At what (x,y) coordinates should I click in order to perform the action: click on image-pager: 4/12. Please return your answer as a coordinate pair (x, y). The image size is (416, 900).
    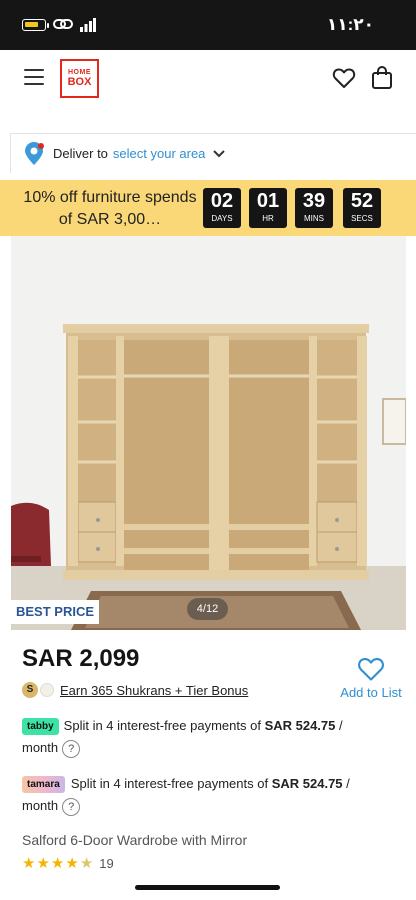
    Looking at the image, I should click on (207, 609).